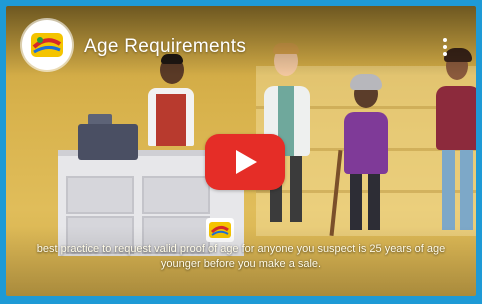  I want to click on cash-register, so click(108, 142).